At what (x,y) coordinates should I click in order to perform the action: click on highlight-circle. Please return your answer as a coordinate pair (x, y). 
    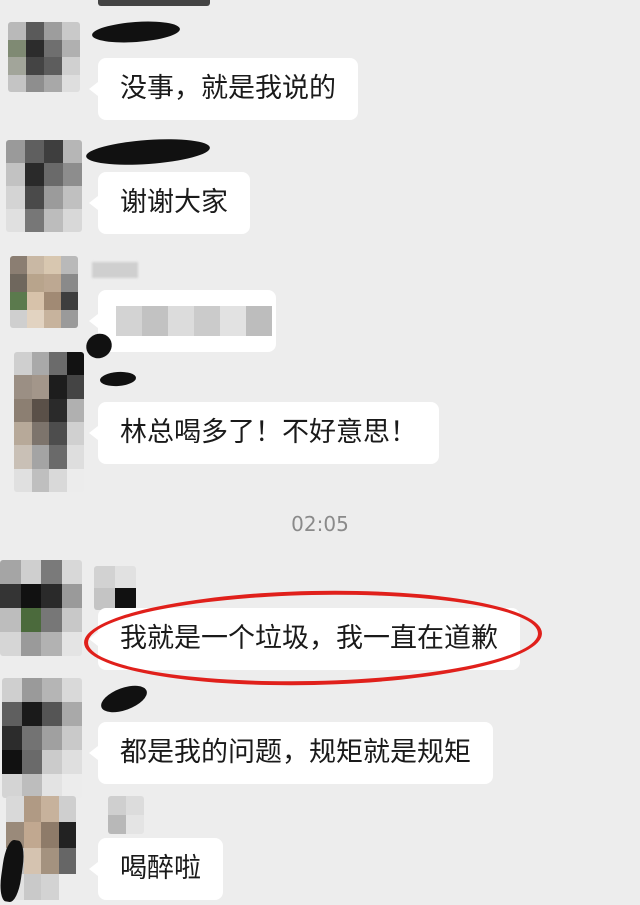
    Looking at the image, I should click on (313, 638).